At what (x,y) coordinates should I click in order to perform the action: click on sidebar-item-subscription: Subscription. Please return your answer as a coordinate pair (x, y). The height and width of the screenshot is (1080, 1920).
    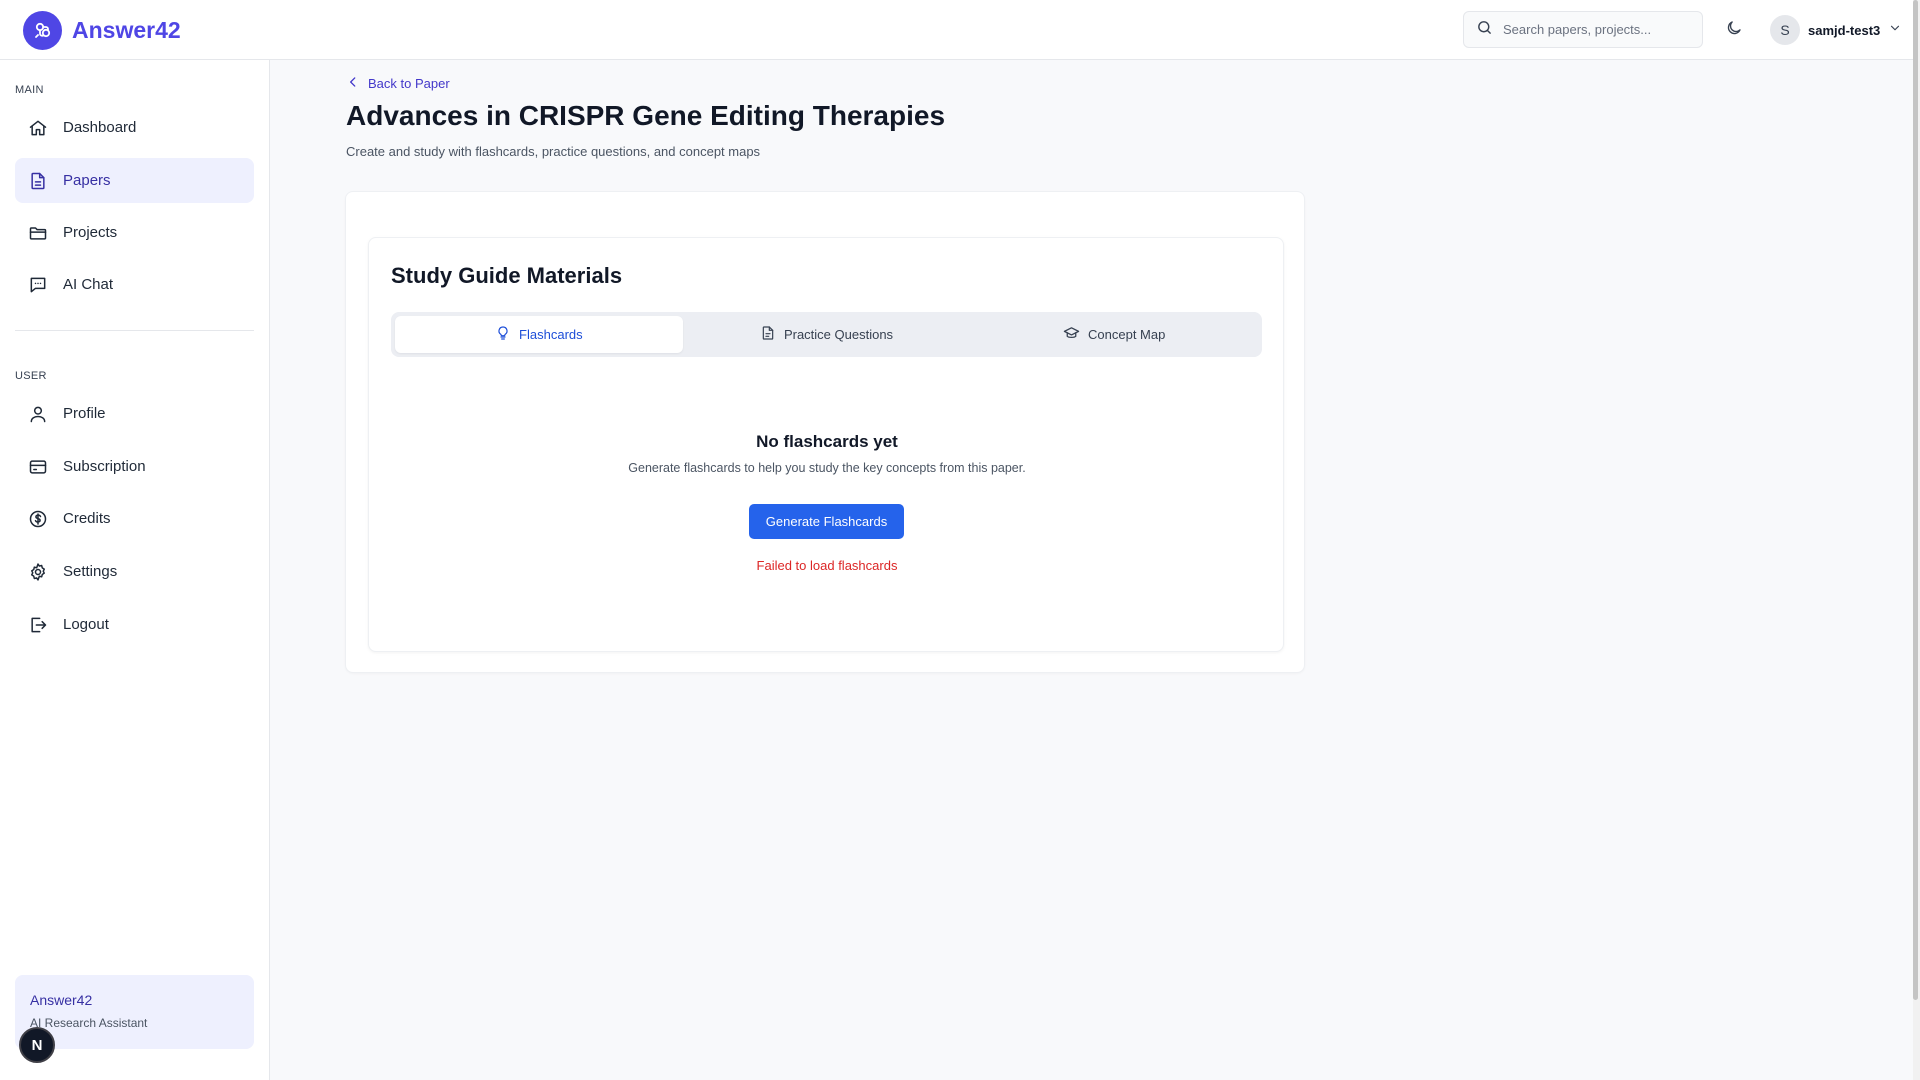
    Looking at the image, I should click on (134, 466).